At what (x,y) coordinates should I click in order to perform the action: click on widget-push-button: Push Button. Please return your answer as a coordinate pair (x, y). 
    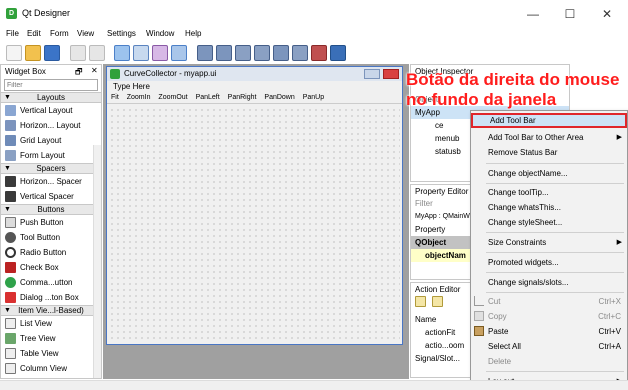
    Looking at the image, I should click on (51, 222).